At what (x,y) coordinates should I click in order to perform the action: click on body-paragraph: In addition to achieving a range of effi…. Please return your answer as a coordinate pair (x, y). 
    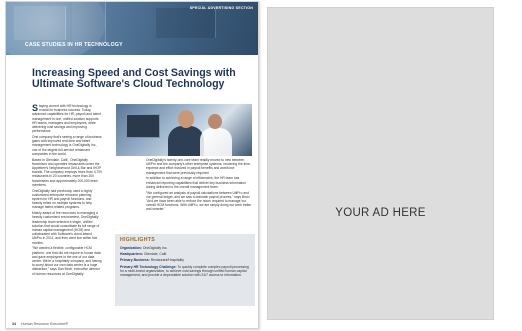
    Looking at the image, I should click on (196, 182).